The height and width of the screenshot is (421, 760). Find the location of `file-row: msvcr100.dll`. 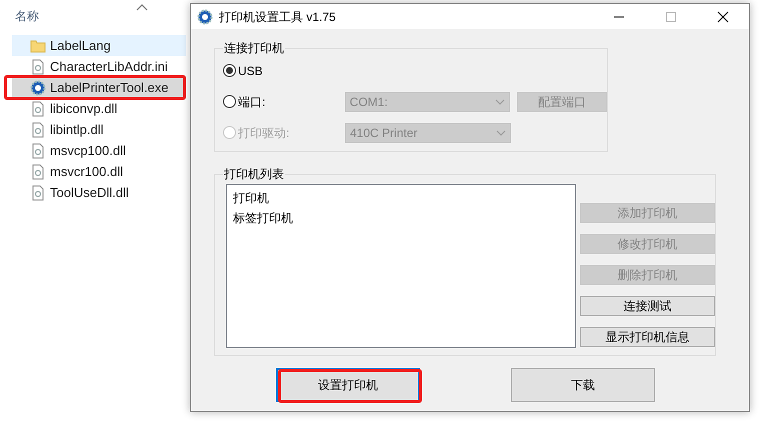

file-row: msvcr100.dll is located at coordinates (99, 171).